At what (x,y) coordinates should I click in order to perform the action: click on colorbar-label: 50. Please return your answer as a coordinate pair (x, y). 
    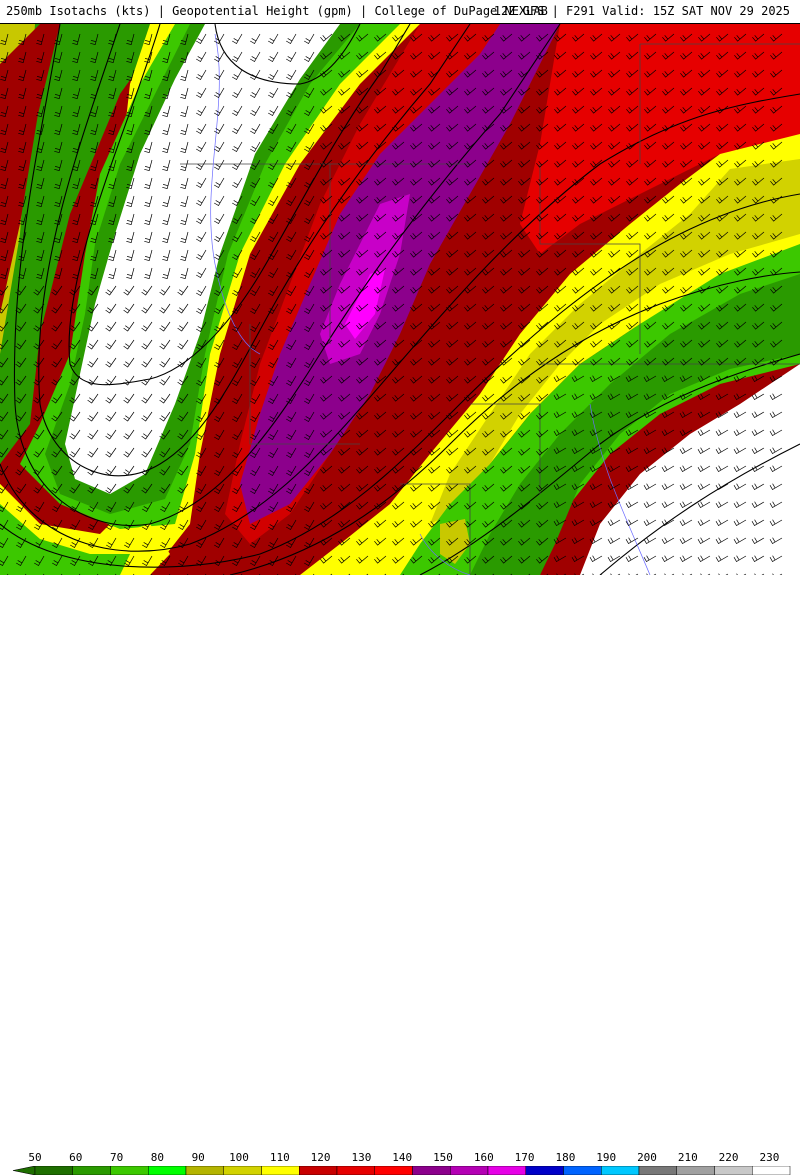
    Looking at the image, I should click on (35, 1157).